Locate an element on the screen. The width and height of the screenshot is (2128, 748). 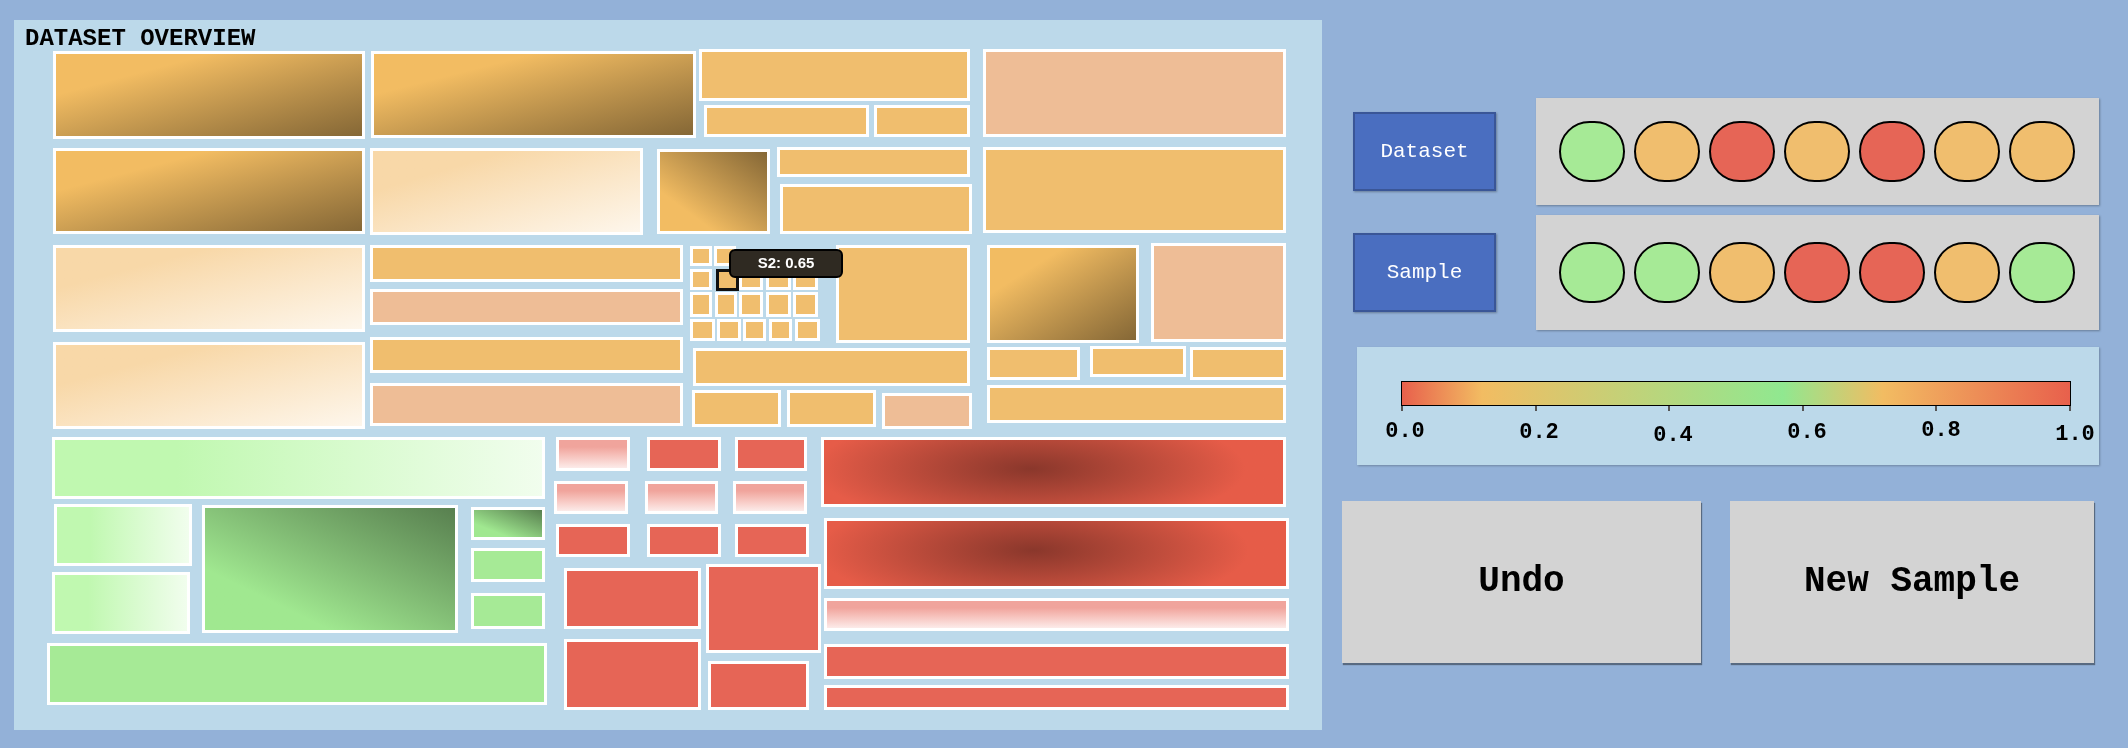
new-sample-button: New Sample is located at coordinates (1912, 582).